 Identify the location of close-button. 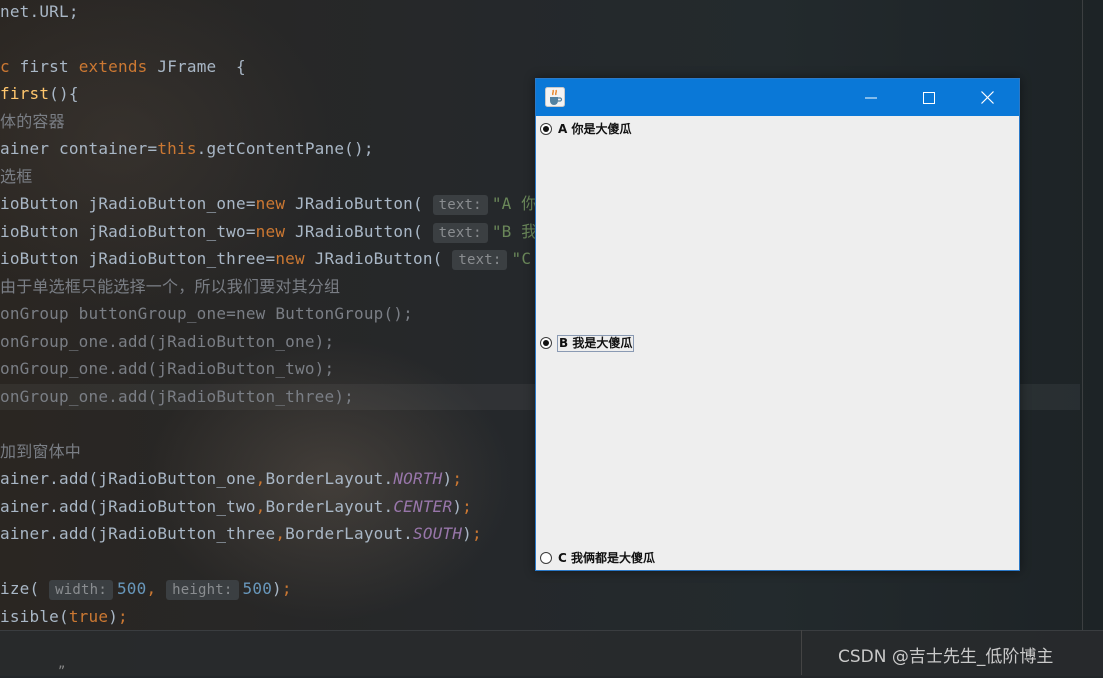
(987, 97).